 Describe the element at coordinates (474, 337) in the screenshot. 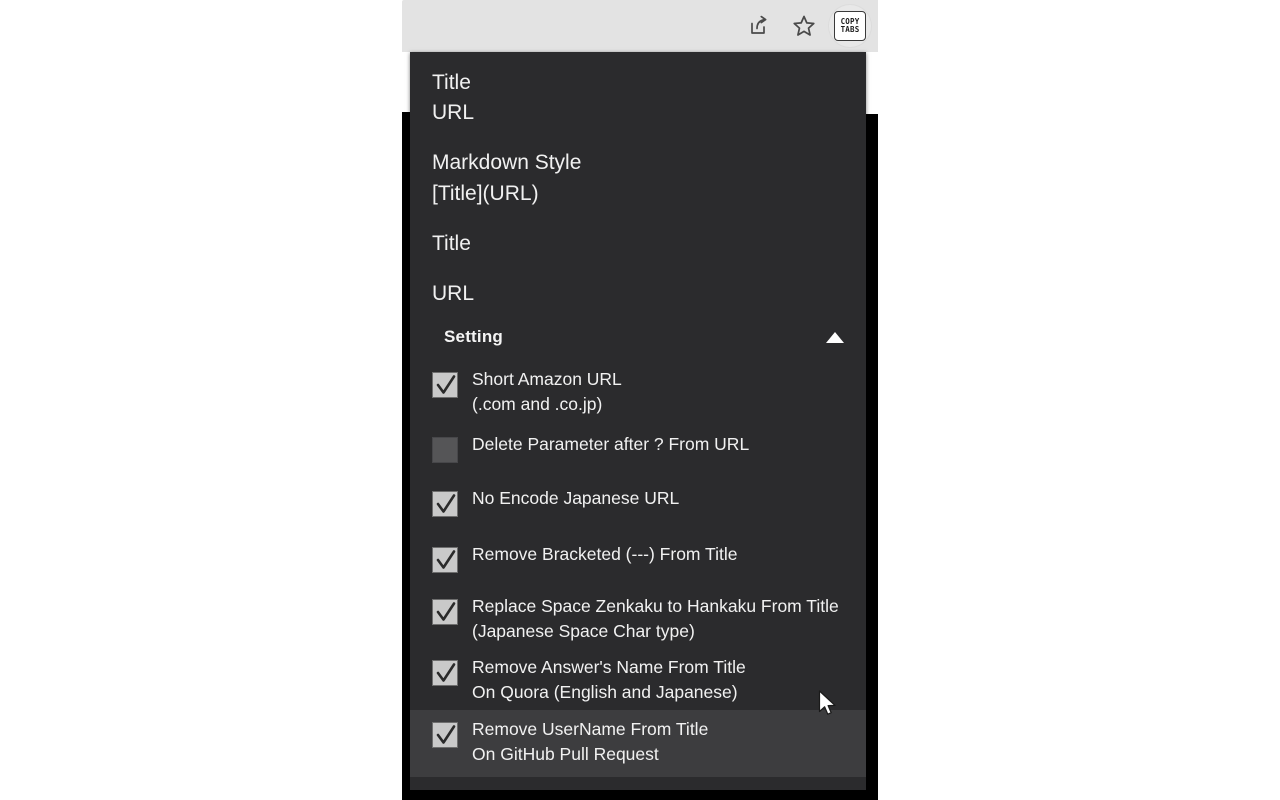

I see `setting-section-title: Setting` at that location.